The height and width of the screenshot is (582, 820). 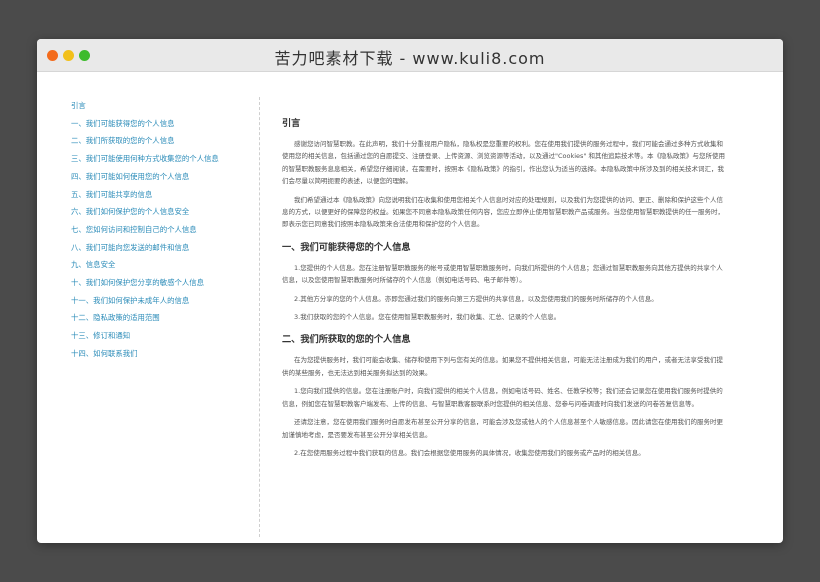 I want to click on toc-item-14: 十四、如何联系我们, so click(x=166, y=354).